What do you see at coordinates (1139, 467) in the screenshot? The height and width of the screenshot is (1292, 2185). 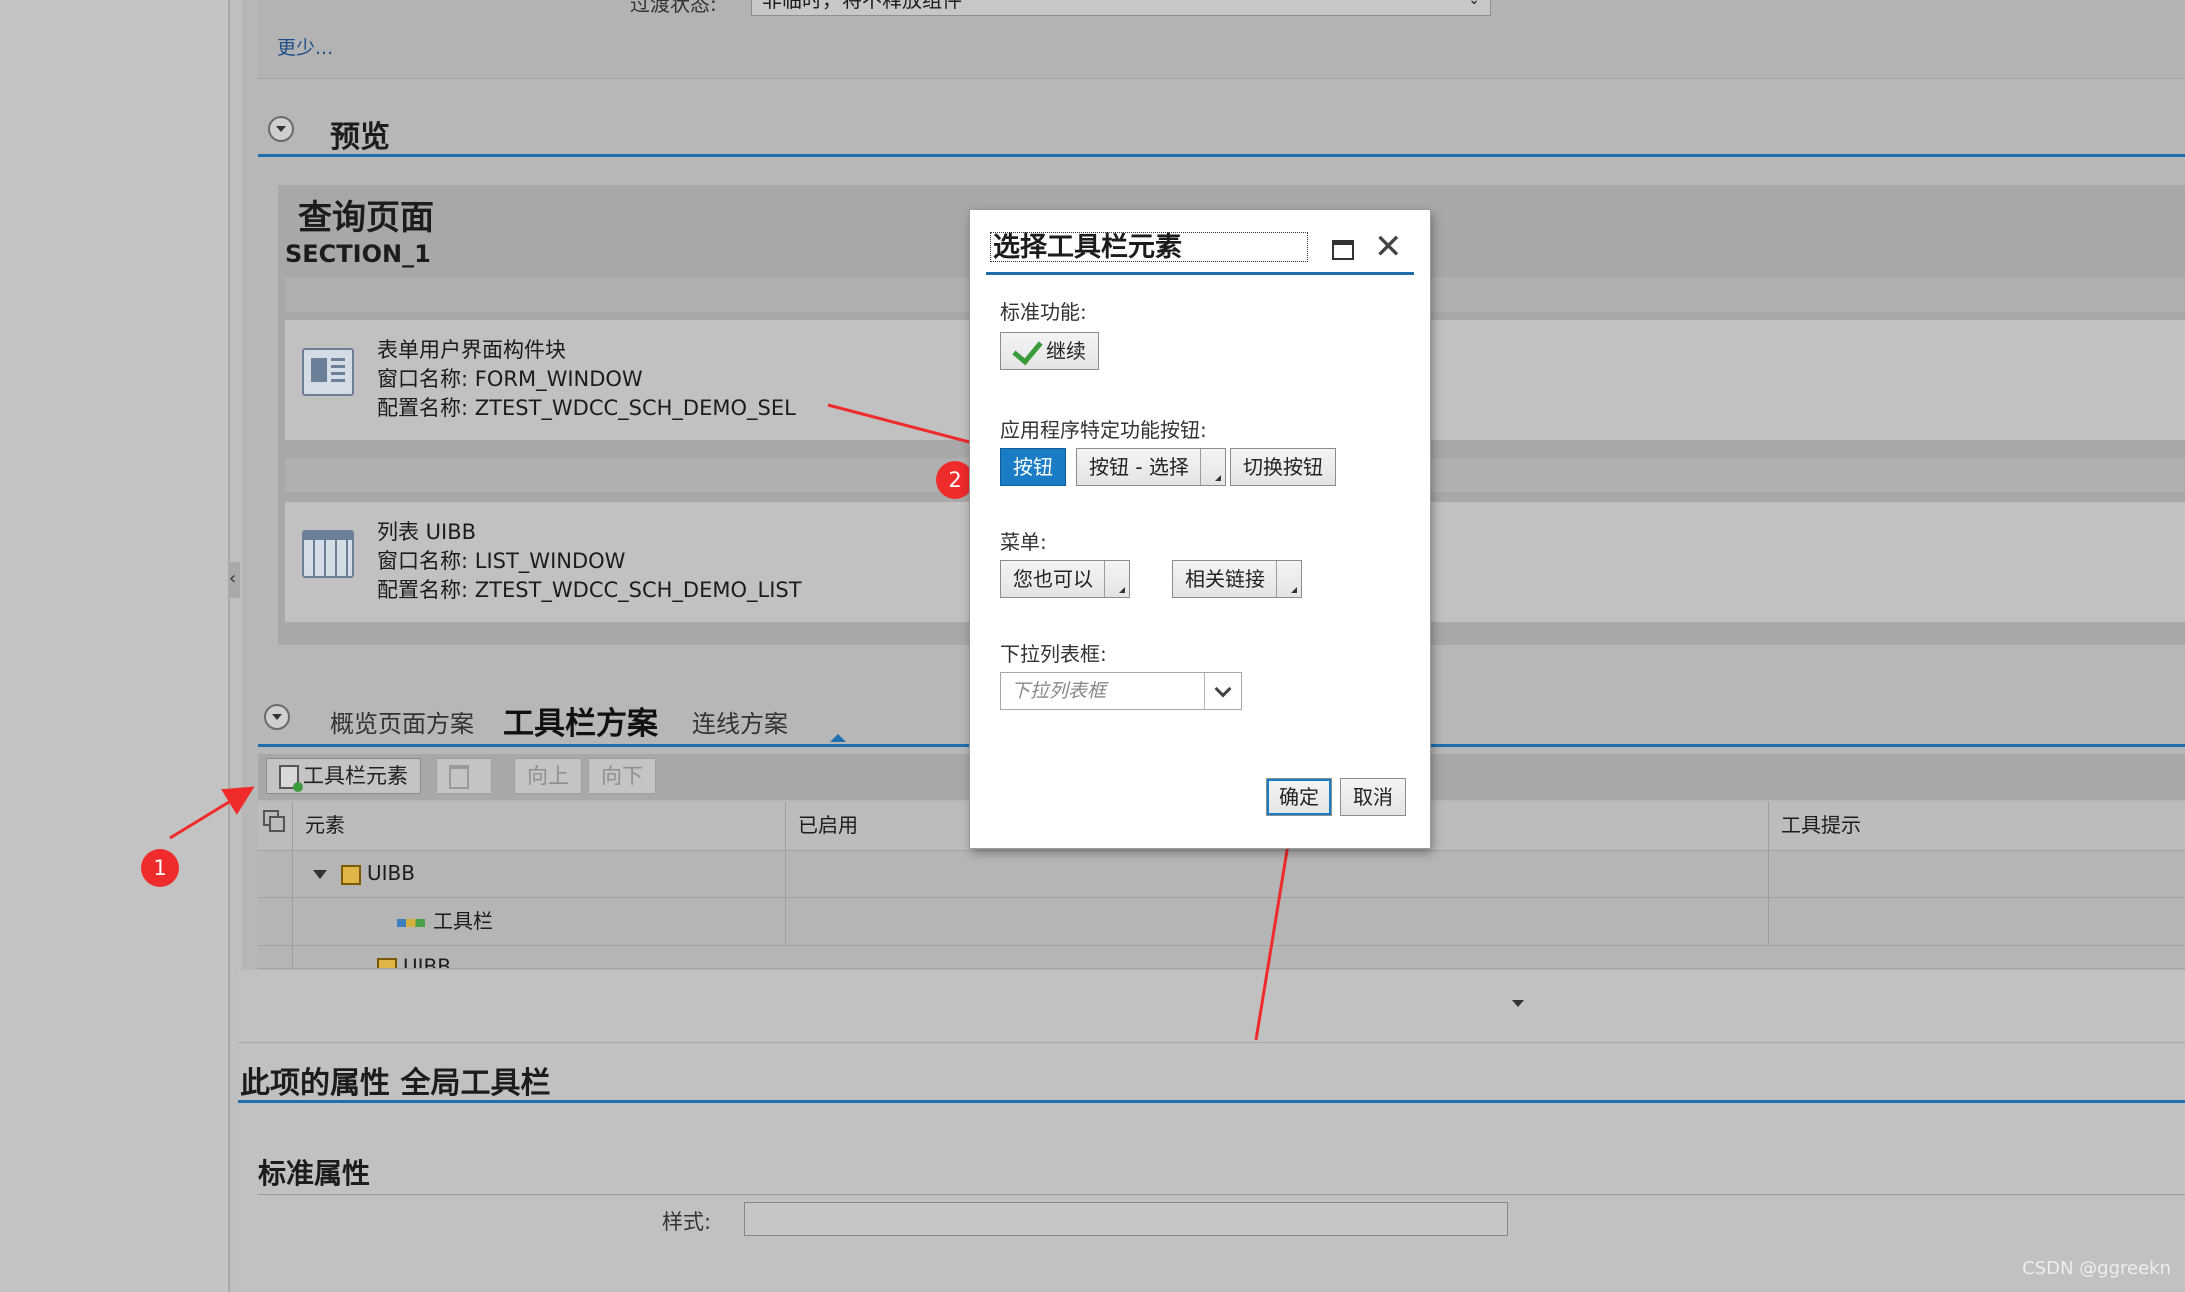 I see `button-choice-label: 按钮 - 选择` at bounding box center [1139, 467].